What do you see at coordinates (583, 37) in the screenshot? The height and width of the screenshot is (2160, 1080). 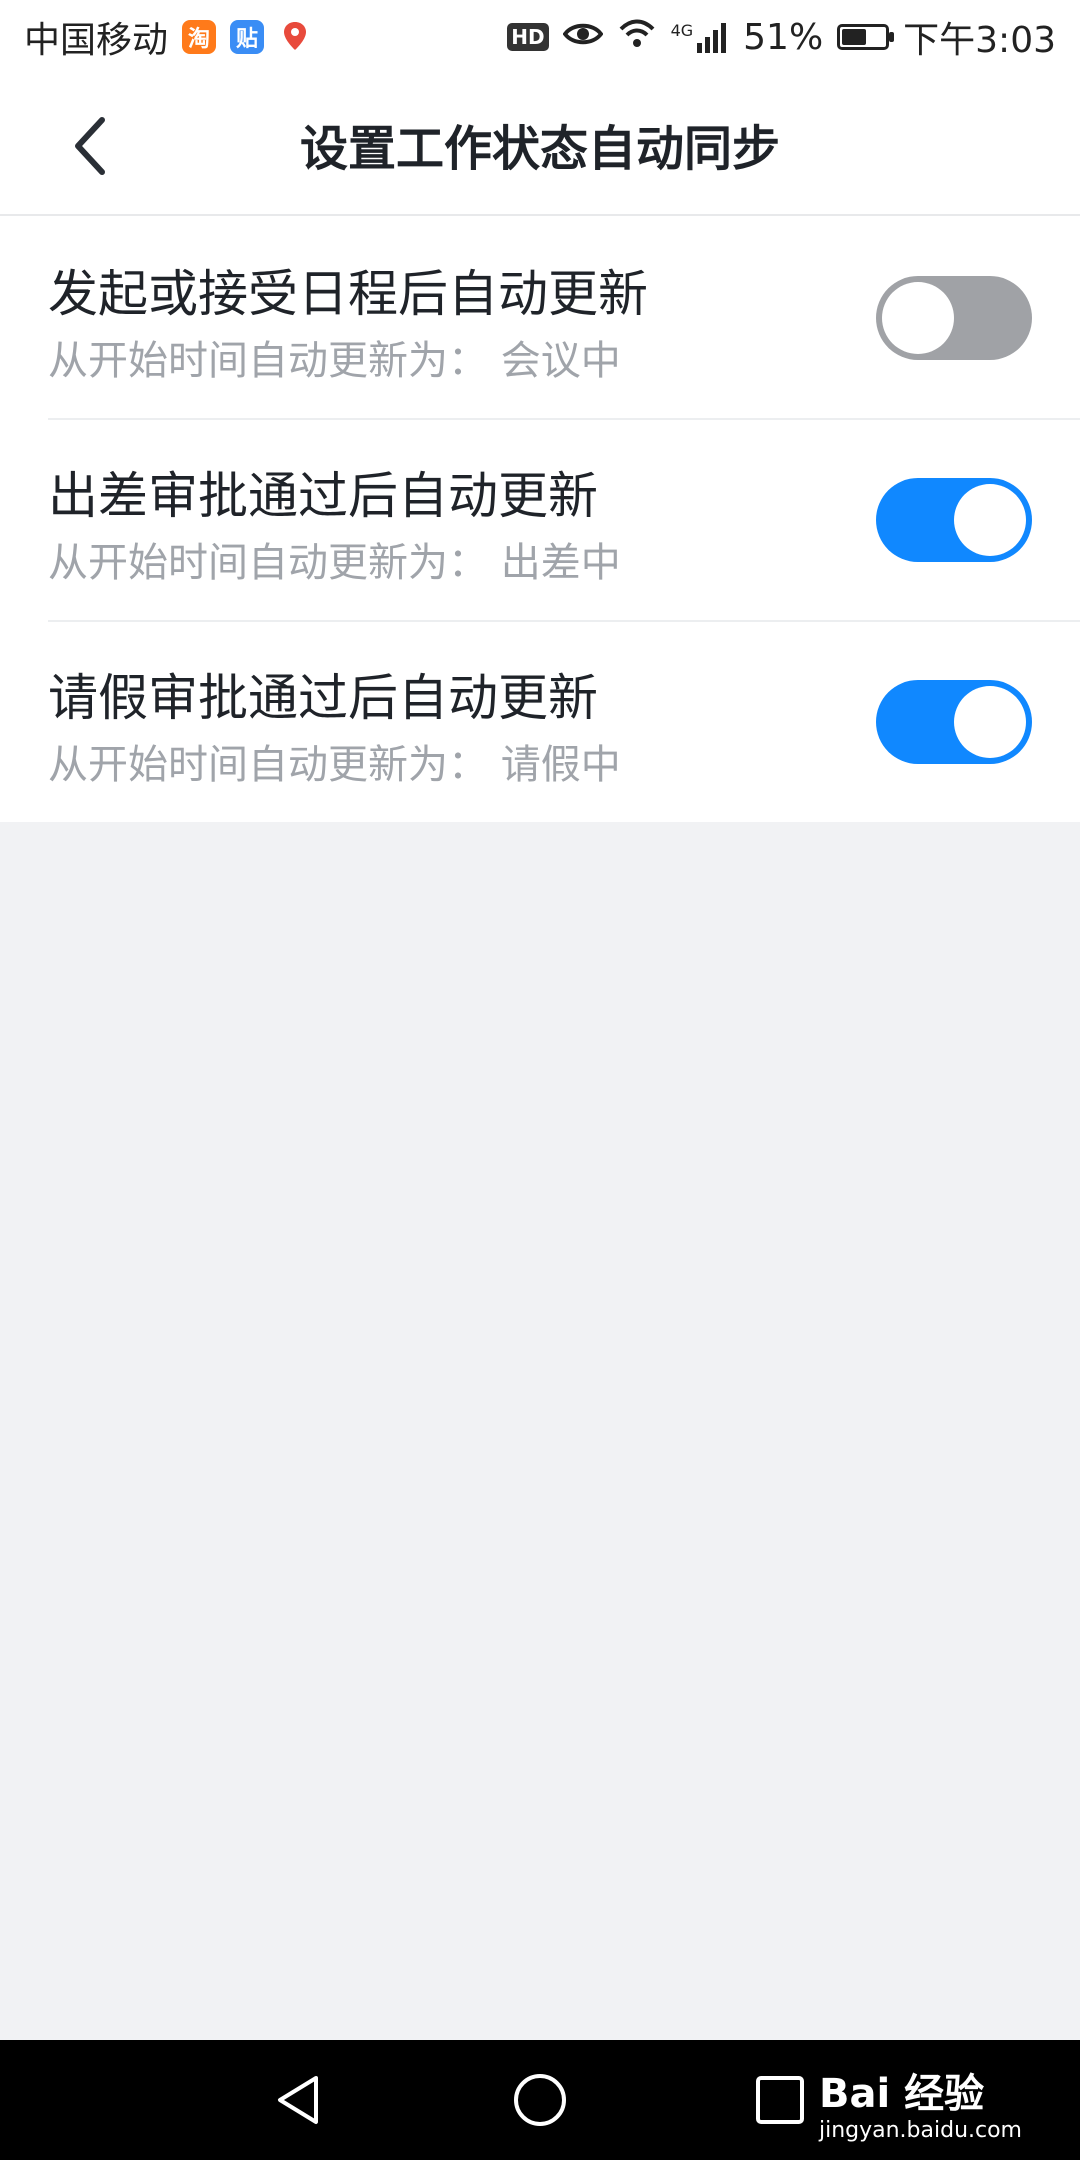 I see `eye-icon` at bounding box center [583, 37].